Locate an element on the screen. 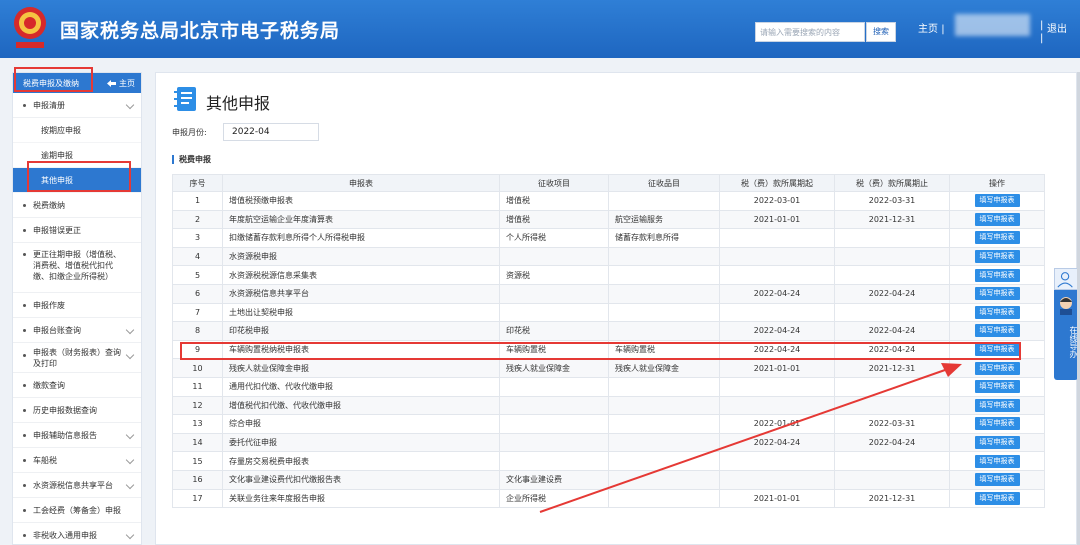 This screenshot has width=1080, height=545. sidebar-item-void: 申报作废 is located at coordinates (77, 305).